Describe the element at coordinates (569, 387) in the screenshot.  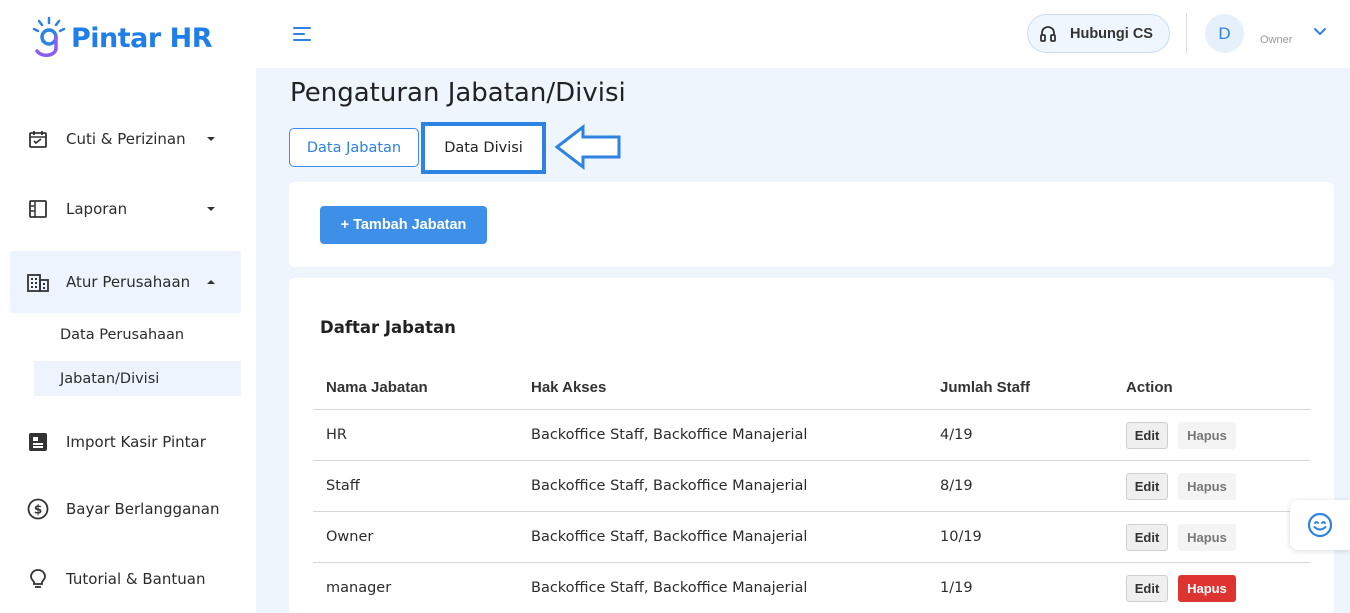
I see `column-header: Hak Akses` at that location.